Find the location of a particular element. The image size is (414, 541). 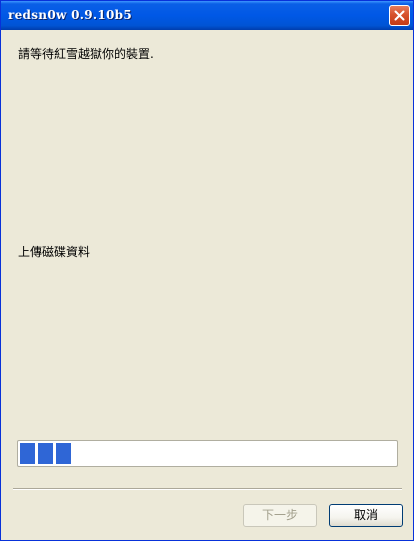

progress-fill is located at coordinates (46, 453).